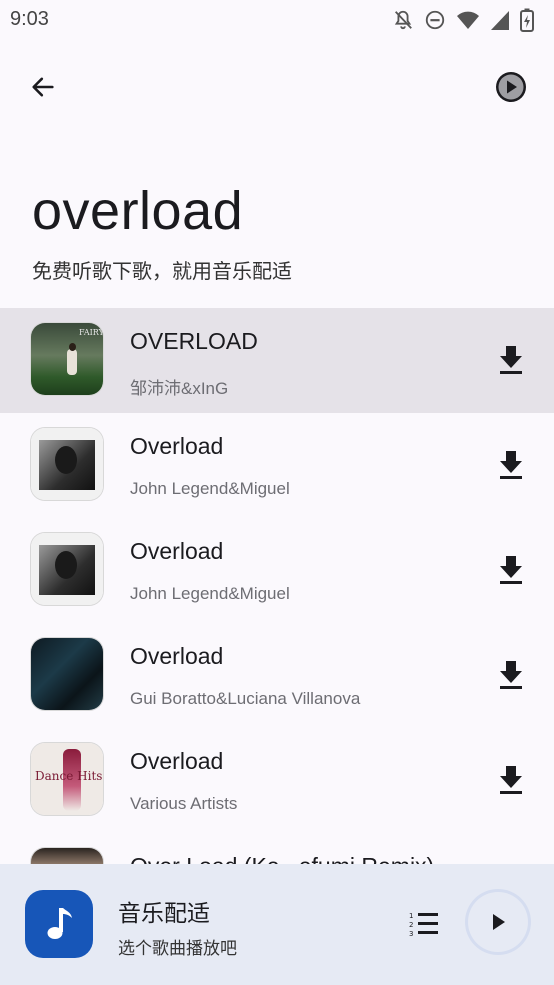 The height and width of the screenshot is (985, 554). Describe the element at coordinates (277, 675) in the screenshot. I see `song-row: Overload Gui Boratto&Luciana Villanova` at that location.